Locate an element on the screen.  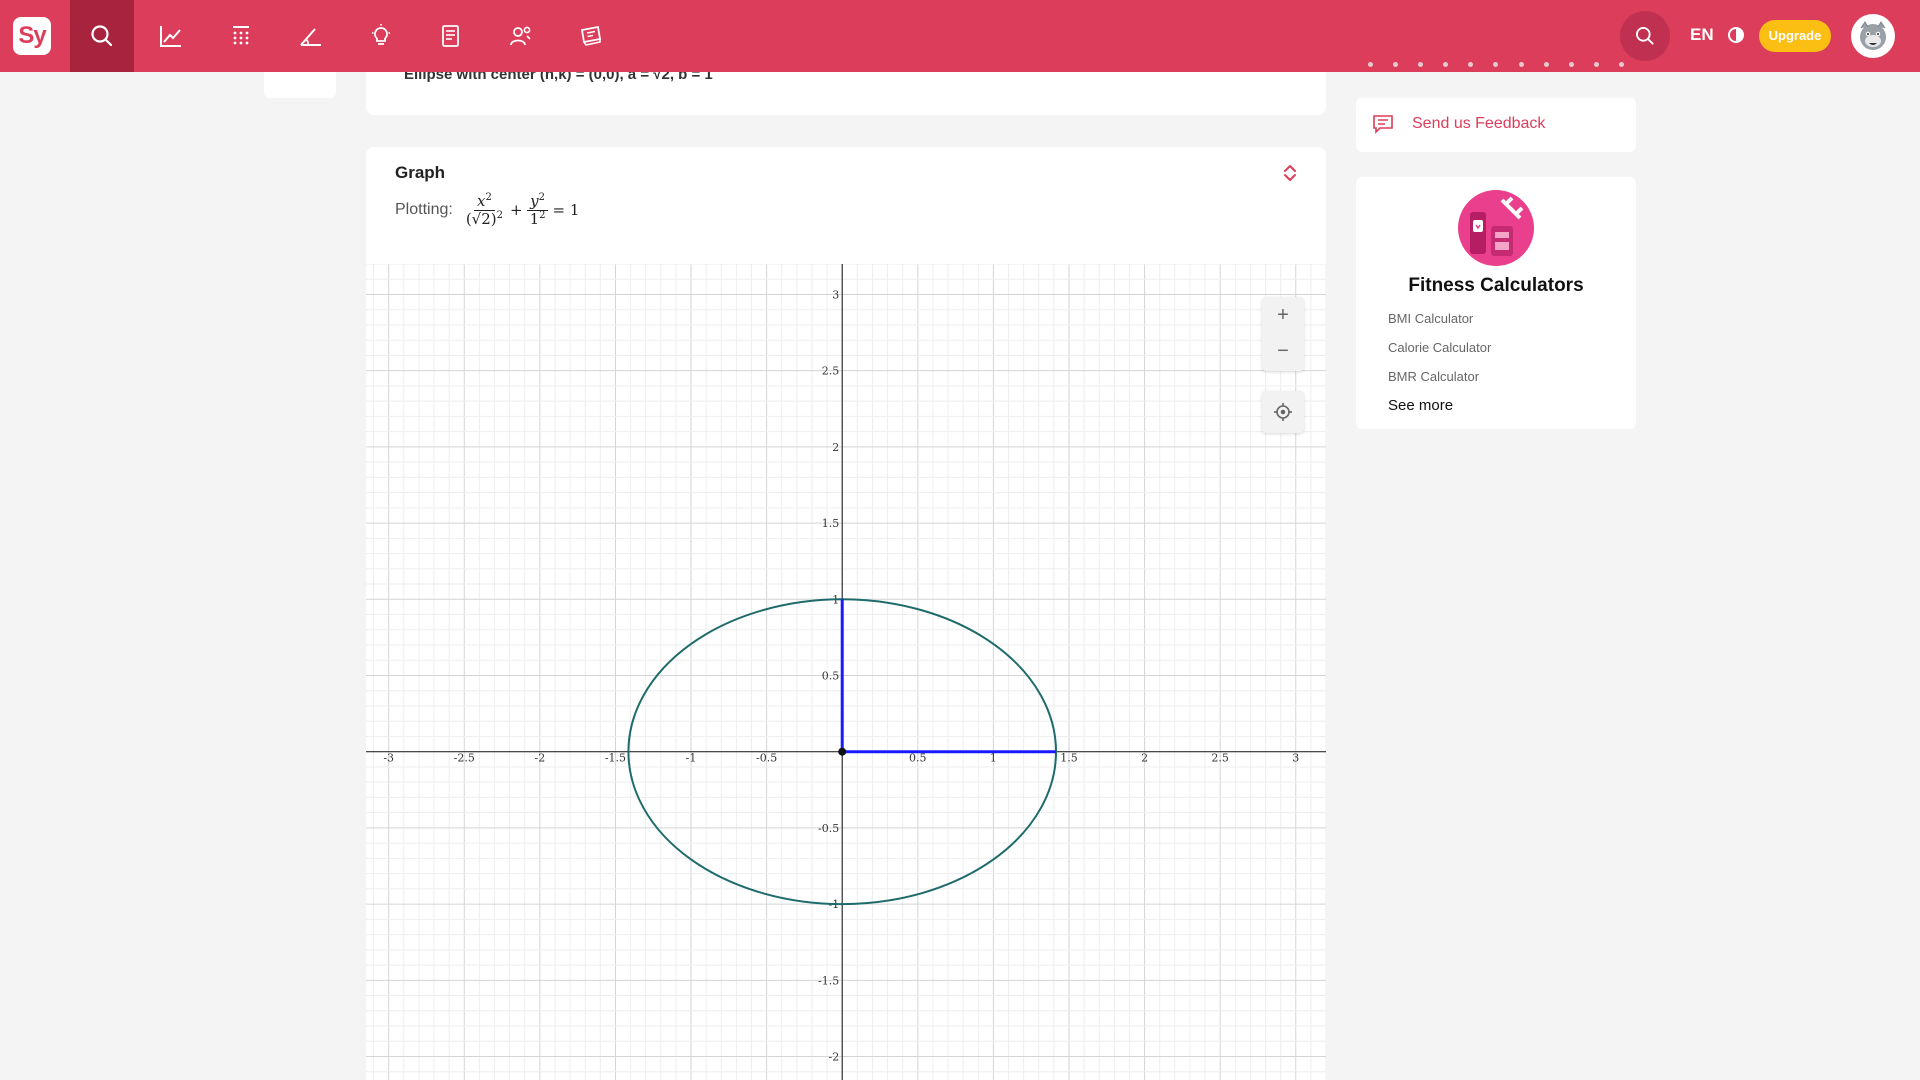
x-tick-label: -2 is located at coordinates (539, 758).